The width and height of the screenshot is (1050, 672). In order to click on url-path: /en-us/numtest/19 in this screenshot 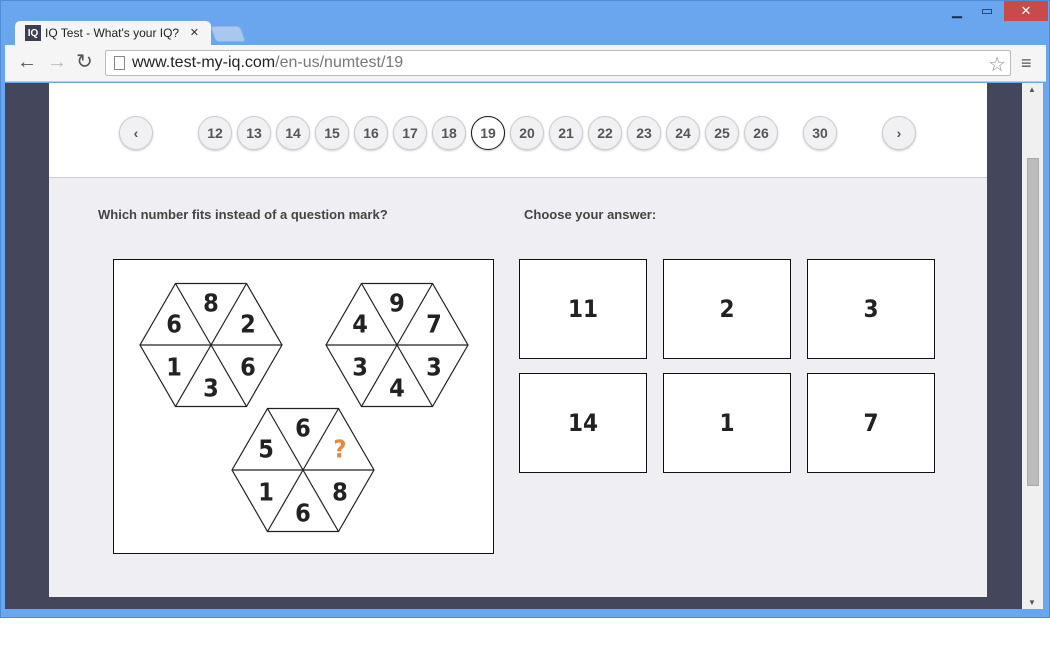, I will do `click(339, 62)`.